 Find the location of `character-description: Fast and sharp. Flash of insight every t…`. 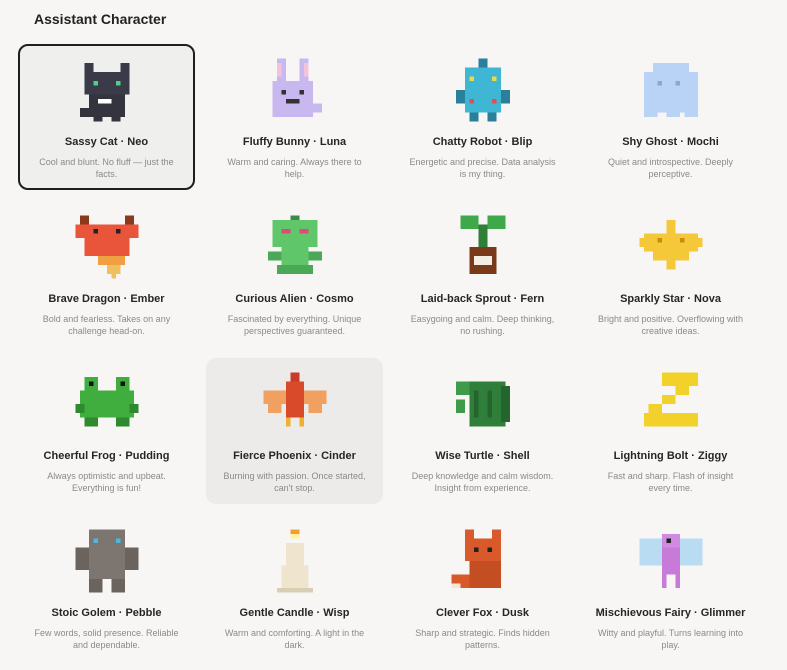

character-description: Fast and sharp. Flash of insight every t… is located at coordinates (670, 482).